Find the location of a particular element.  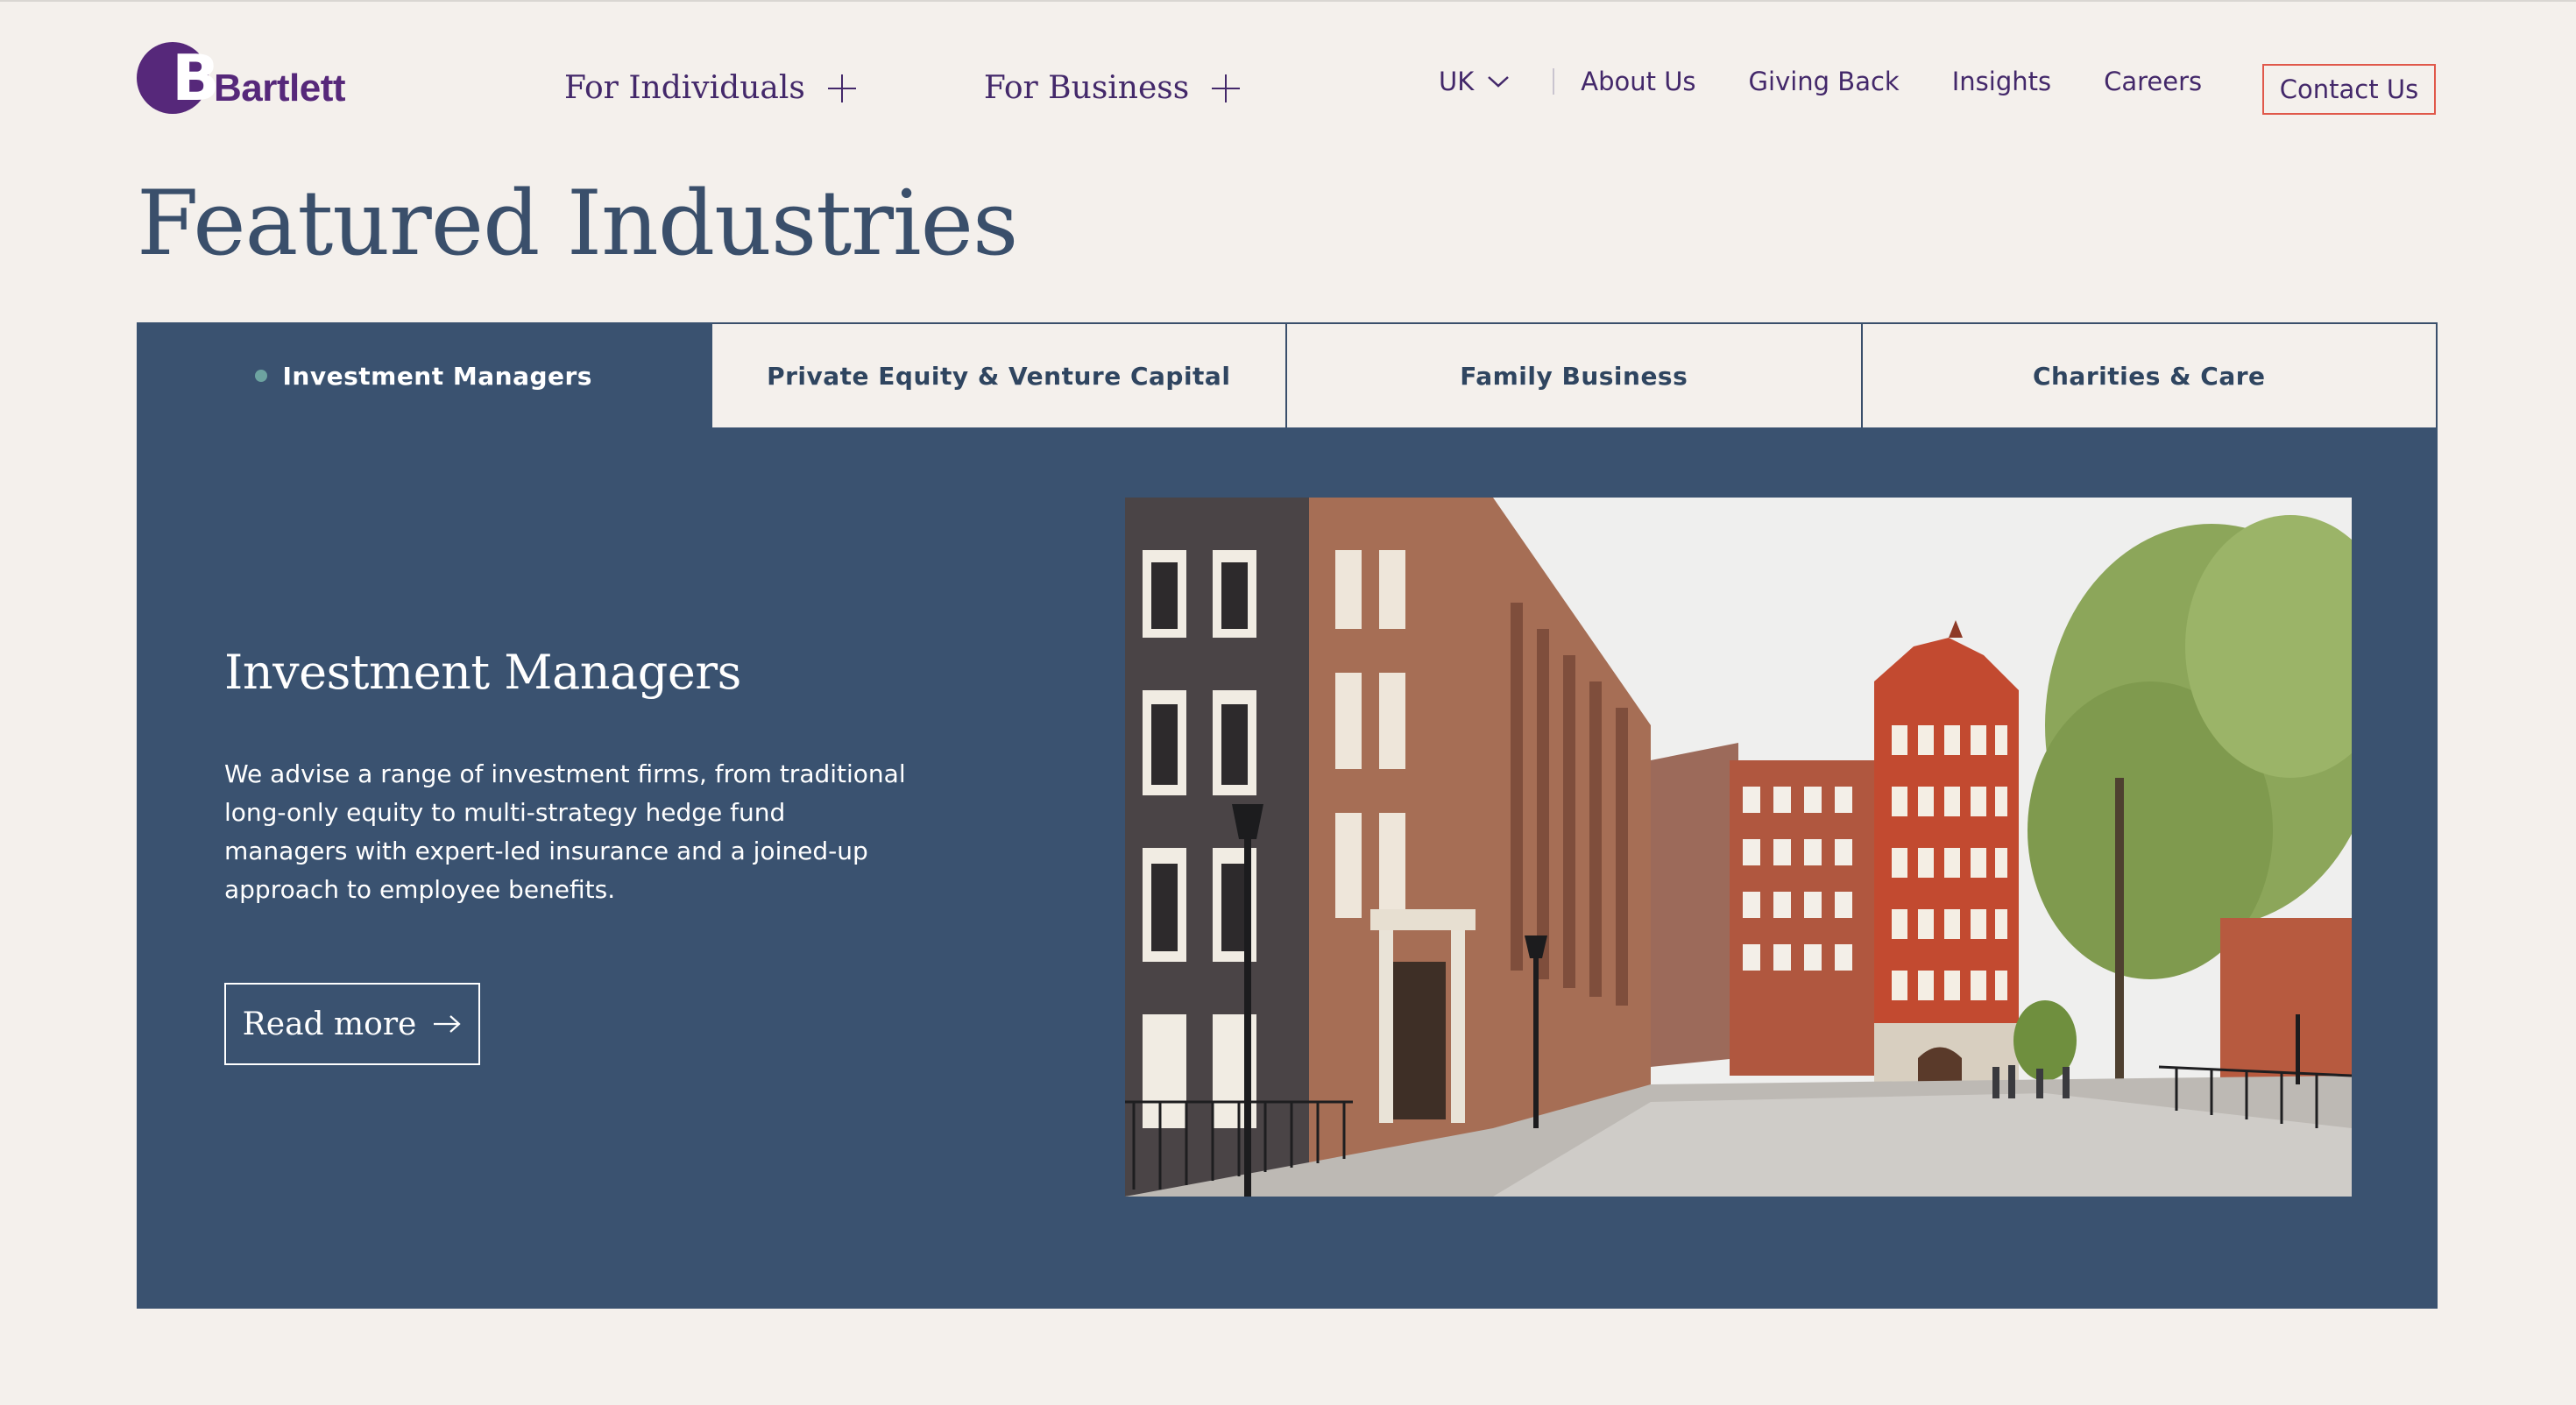

active-dot-icon is located at coordinates (260, 376).